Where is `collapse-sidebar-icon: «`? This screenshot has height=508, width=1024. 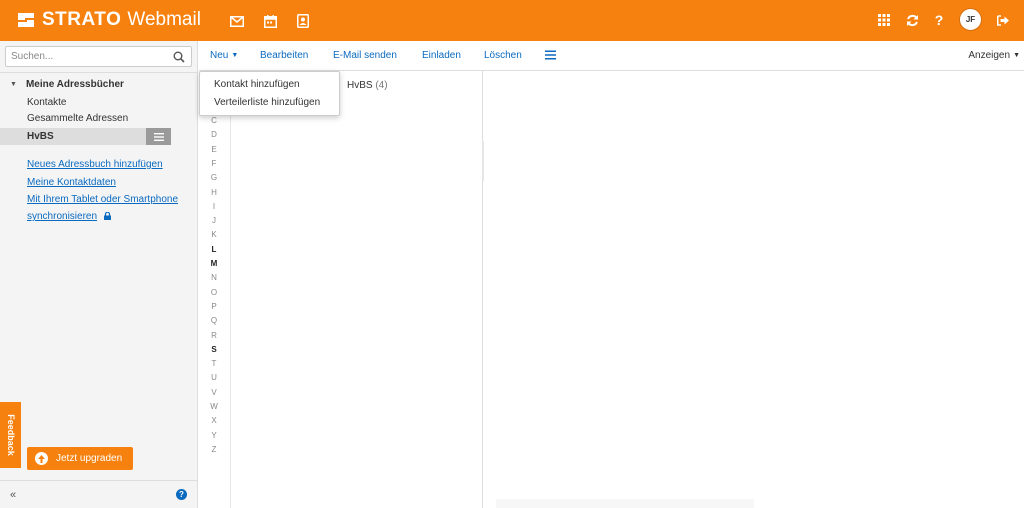
collapse-sidebar-icon: « is located at coordinates (13, 495).